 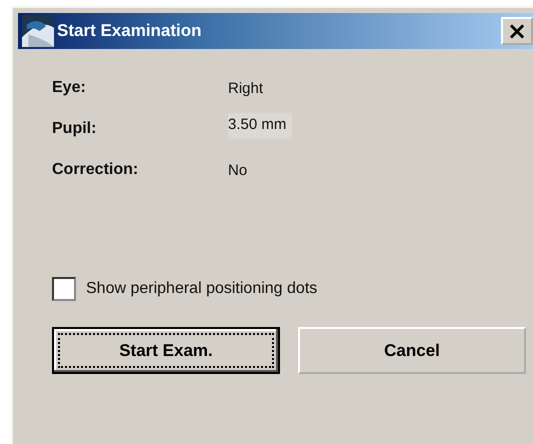 I want to click on field-label: Pupil:, so click(x=74, y=129).